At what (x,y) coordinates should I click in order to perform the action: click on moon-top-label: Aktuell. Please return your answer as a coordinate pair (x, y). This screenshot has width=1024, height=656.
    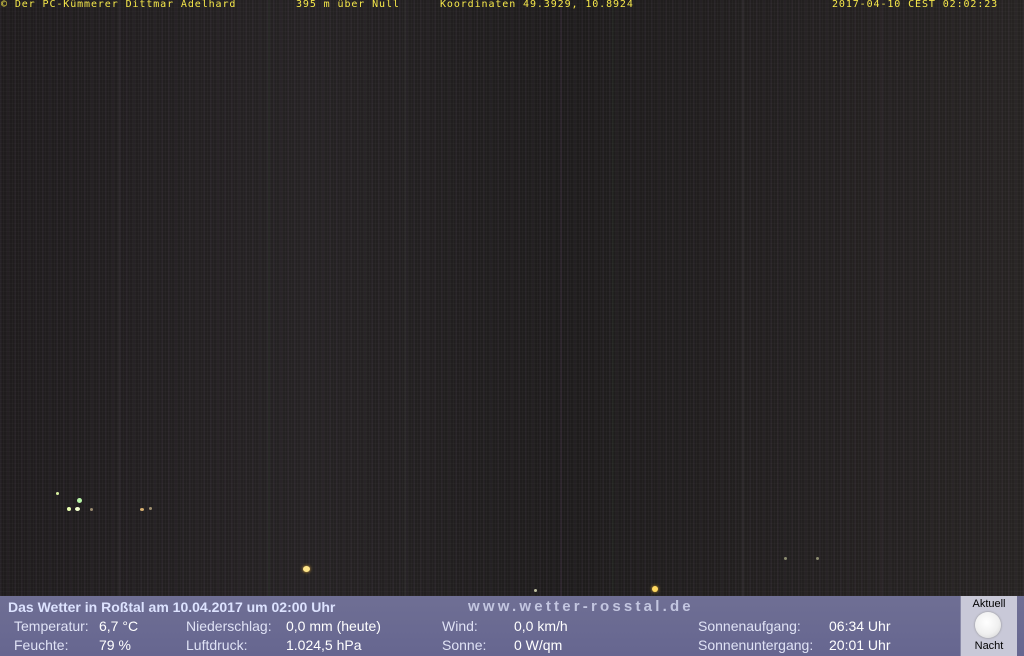
    Looking at the image, I should click on (989, 604).